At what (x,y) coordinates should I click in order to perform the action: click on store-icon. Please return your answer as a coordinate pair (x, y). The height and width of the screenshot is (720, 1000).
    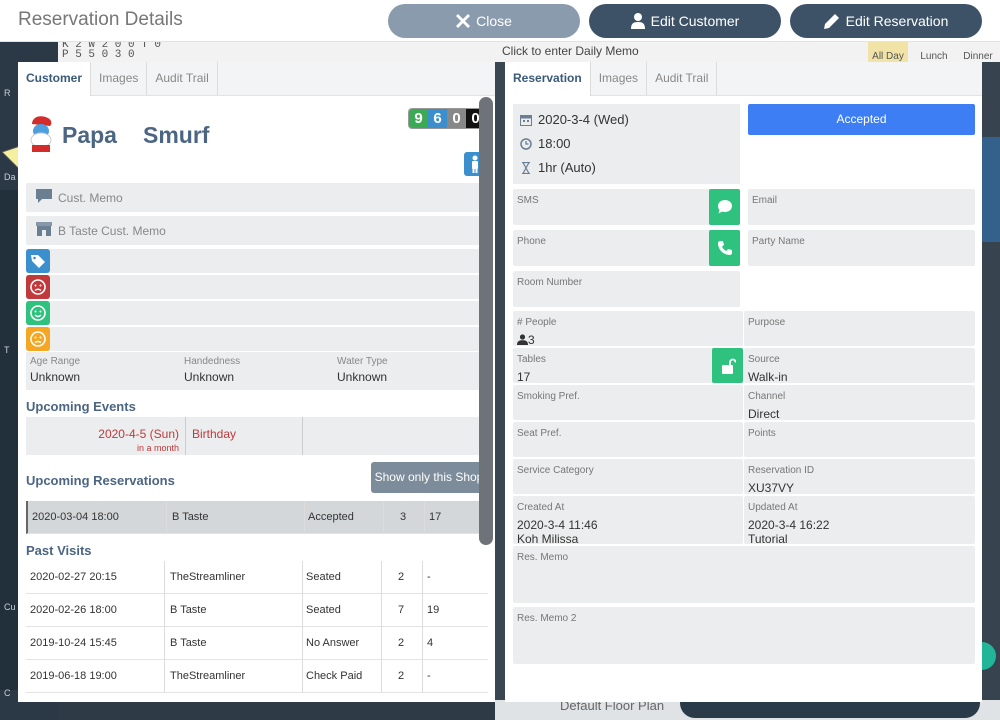
    Looking at the image, I should click on (44, 229).